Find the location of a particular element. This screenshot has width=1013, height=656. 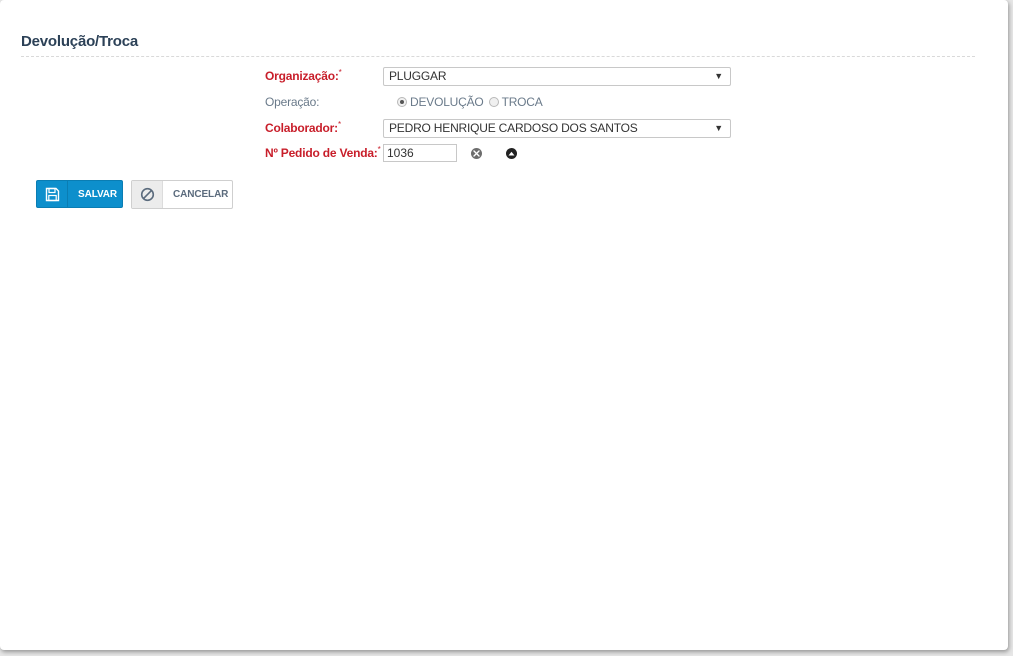

colaborador-select-value: PEDRO HENRIQUE CARDOSO DOS SANTOS is located at coordinates (513, 128).